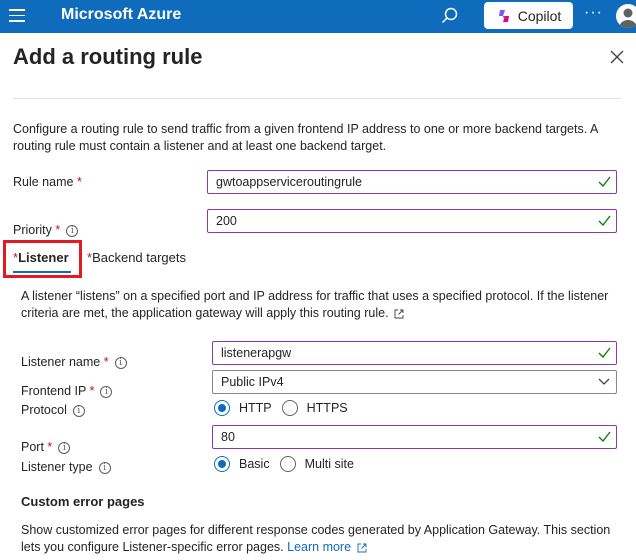 This screenshot has width=636, height=560. Describe the element at coordinates (46, 447) in the screenshot. I see `port-label: Port * i` at that location.